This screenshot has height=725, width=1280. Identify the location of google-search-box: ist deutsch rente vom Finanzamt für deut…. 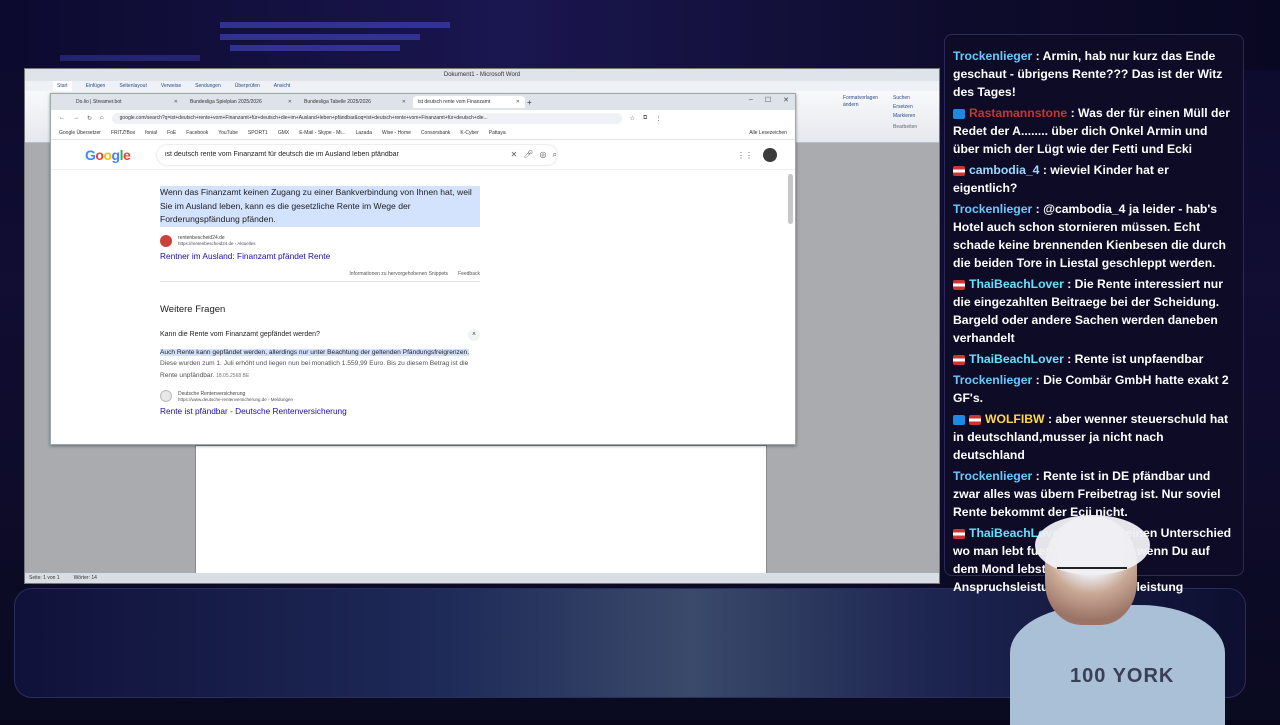
(357, 154).